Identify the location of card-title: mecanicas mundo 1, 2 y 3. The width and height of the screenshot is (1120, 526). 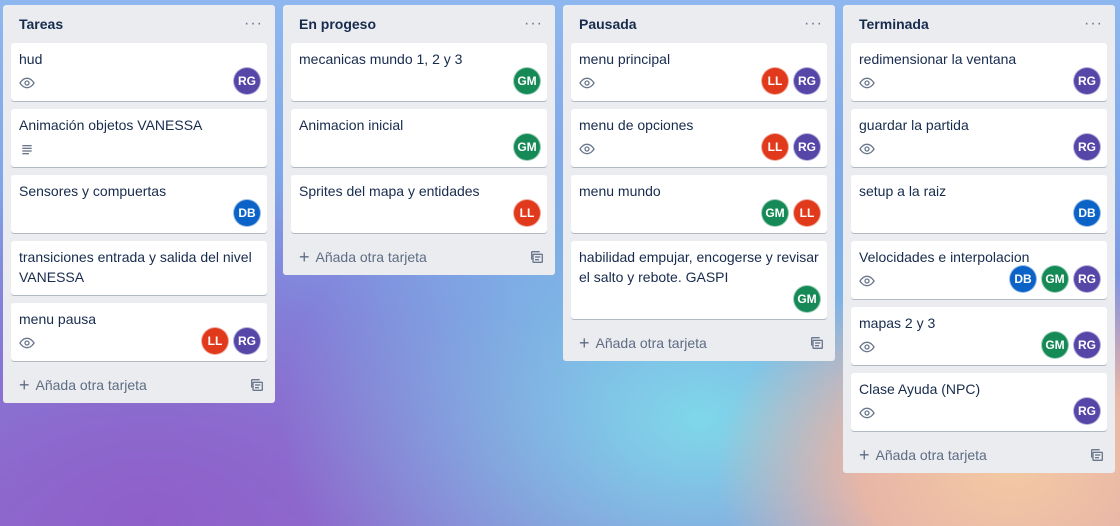
(381, 59).